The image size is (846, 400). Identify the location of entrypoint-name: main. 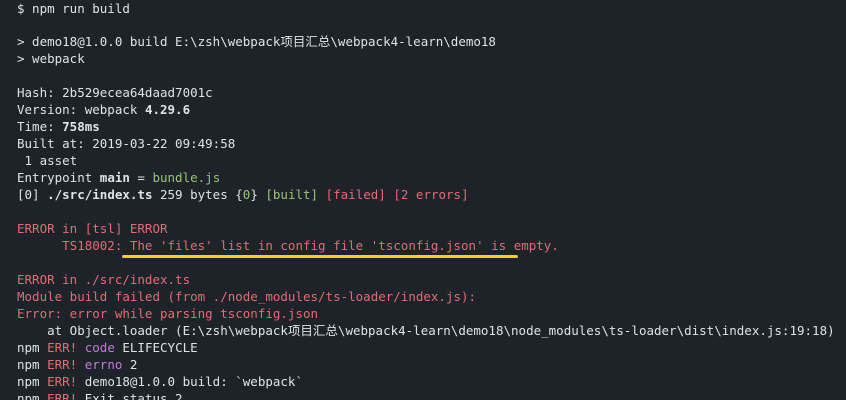
(114, 177).